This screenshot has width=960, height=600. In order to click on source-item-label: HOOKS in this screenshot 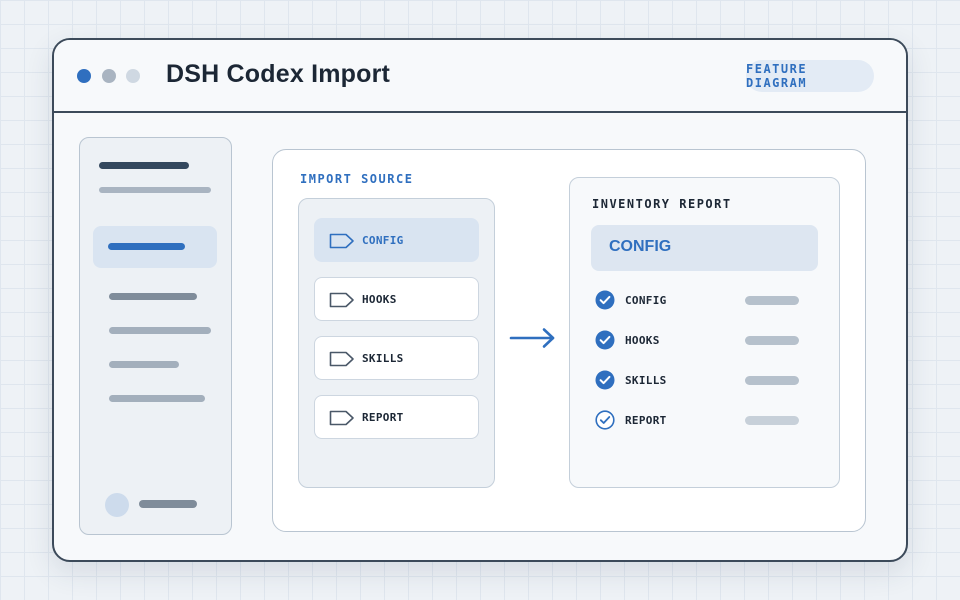, I will do `click(379, 299)`.